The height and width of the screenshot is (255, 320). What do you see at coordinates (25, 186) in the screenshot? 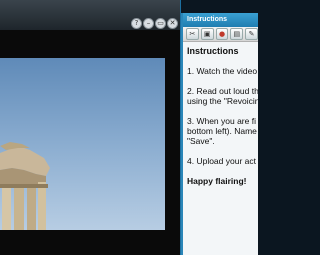
I see `video-image-temple` at bounding box center [25, 186].